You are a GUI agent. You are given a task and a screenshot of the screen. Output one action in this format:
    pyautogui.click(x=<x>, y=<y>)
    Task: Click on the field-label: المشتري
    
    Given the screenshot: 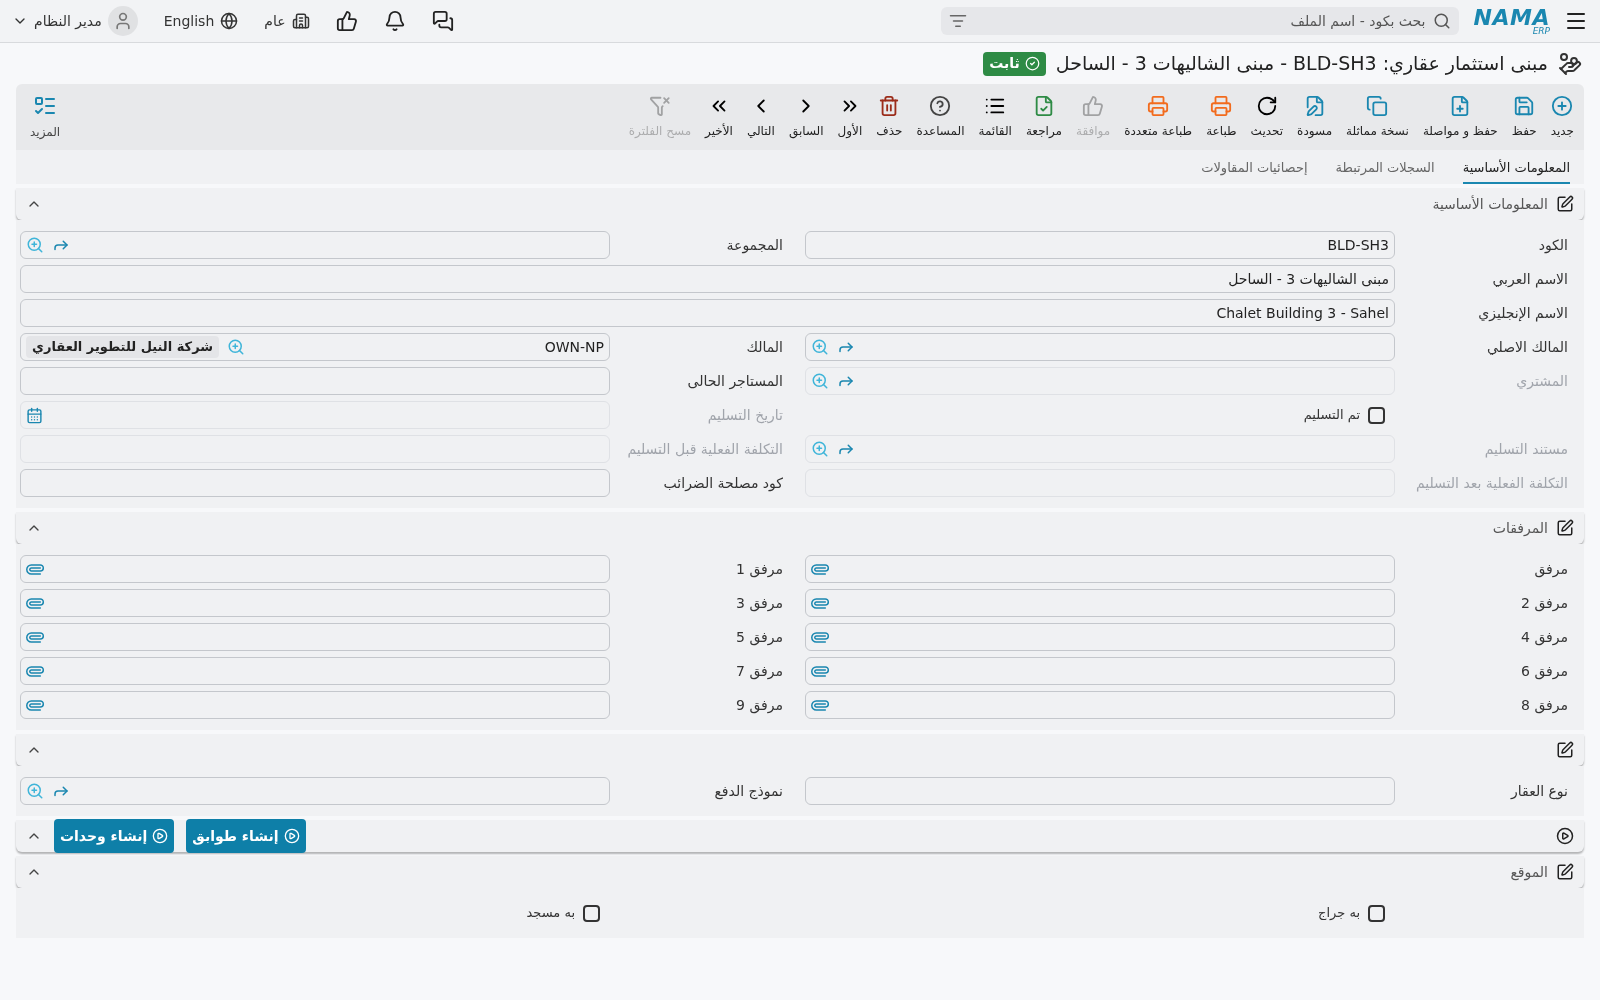 What is the action you would take?
    pyautogui.click(x=1542, y=381)
    